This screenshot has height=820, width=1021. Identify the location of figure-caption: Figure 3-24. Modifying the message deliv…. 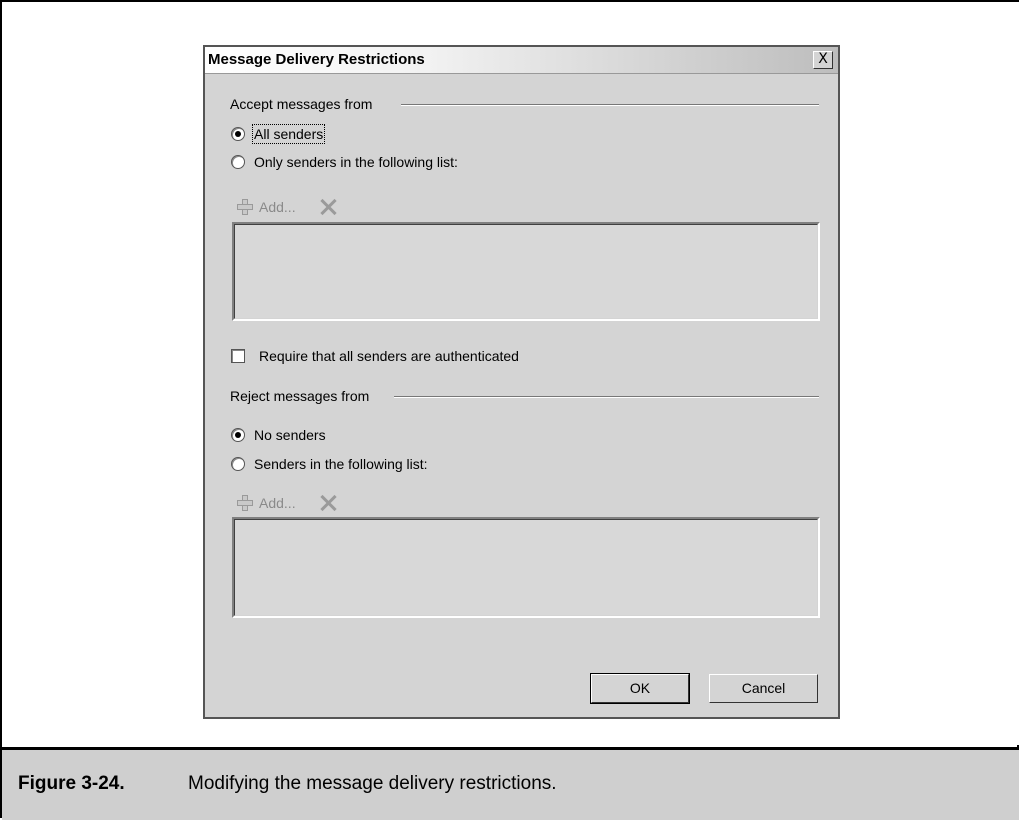
(510, 783).